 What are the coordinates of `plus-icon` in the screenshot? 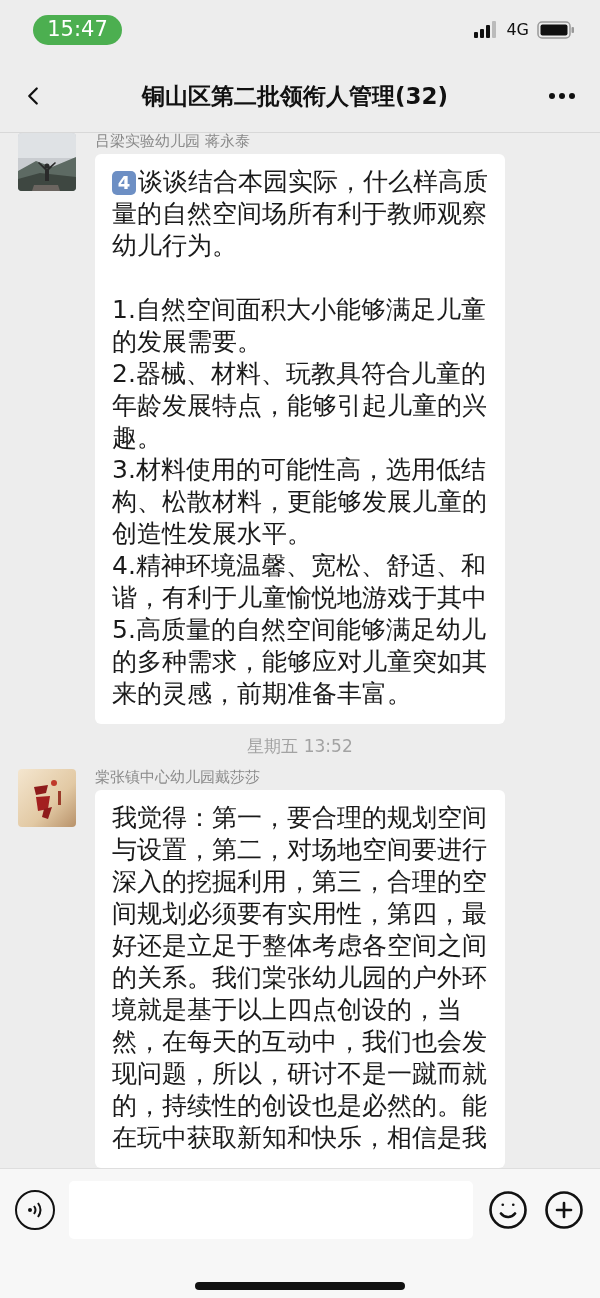 It's located at (564, 1210).